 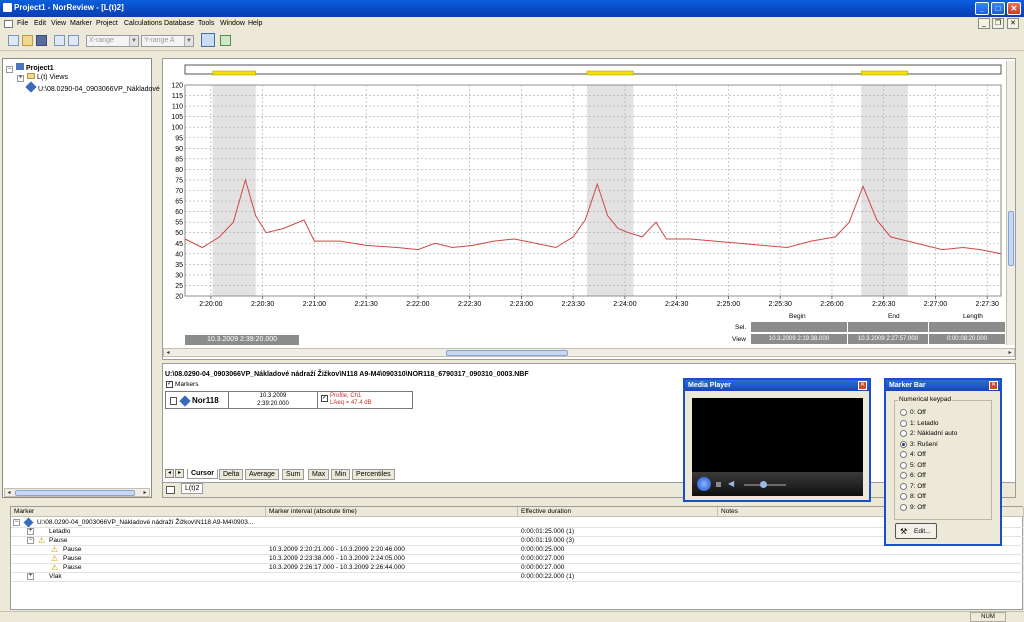 What do you see at coordinates (324, 398) in the screenshot?
I see `profile-checkbox: ✓` at bounding box center [324, 398].